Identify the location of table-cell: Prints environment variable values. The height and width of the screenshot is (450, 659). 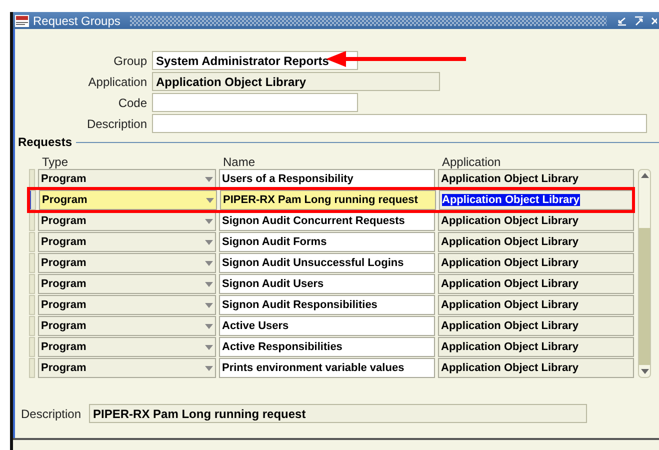
(327, 368).